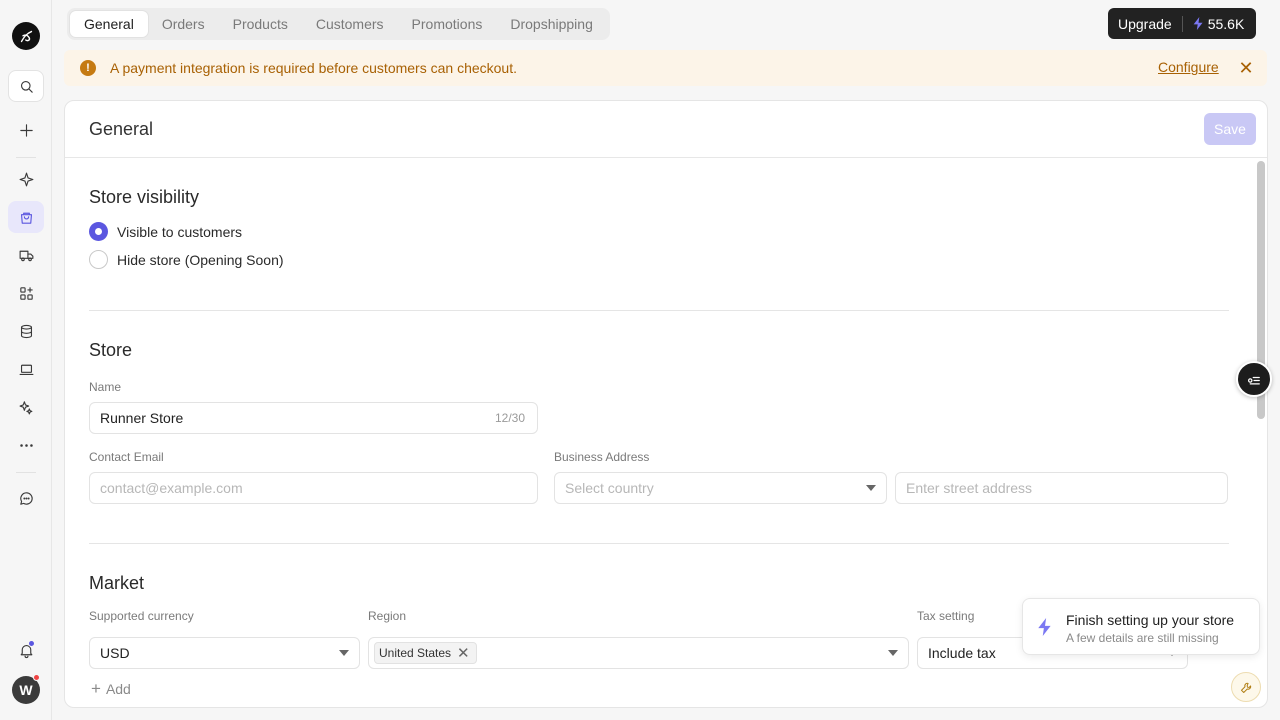 The height and width of the screenshot is (720, 1280). What do you see at coordinates (609, 488) in the screenshot?
I see `country-placeholder: Select country` at bounding box center [609, 488].